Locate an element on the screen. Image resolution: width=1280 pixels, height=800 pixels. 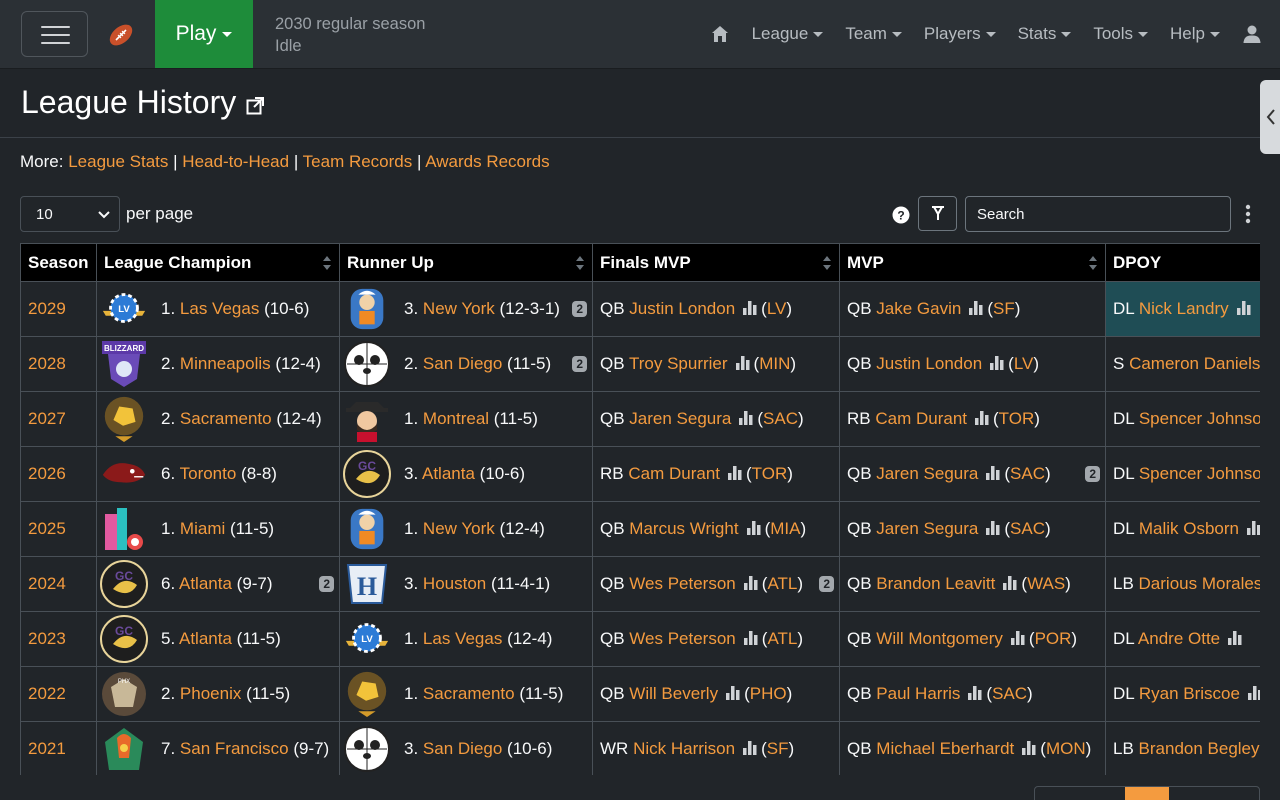
team-logo-icon: H is located at coordinates (368, 584).